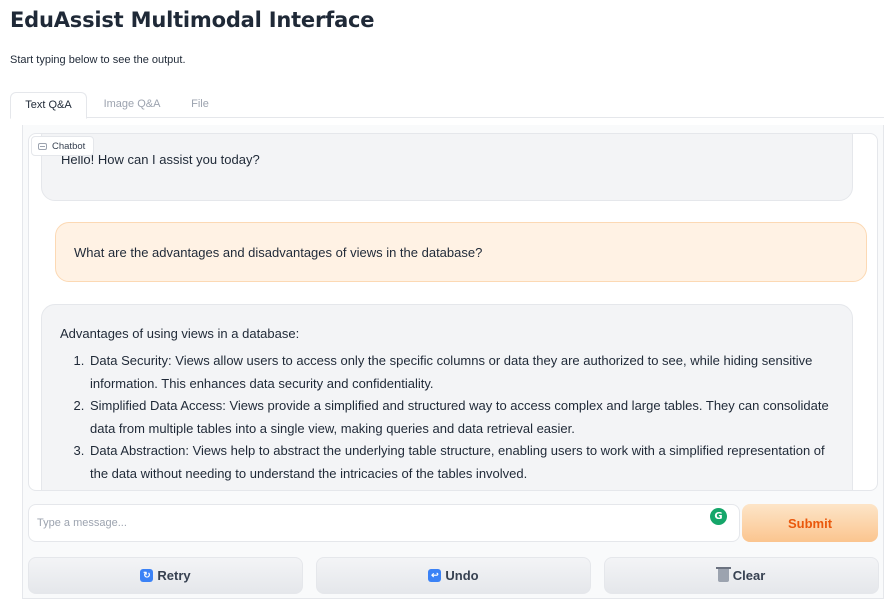  Describe the element at coordinates (98, 60) in the screenshot. I see `page-subtitle: Start typing below to see the output.` at that location.